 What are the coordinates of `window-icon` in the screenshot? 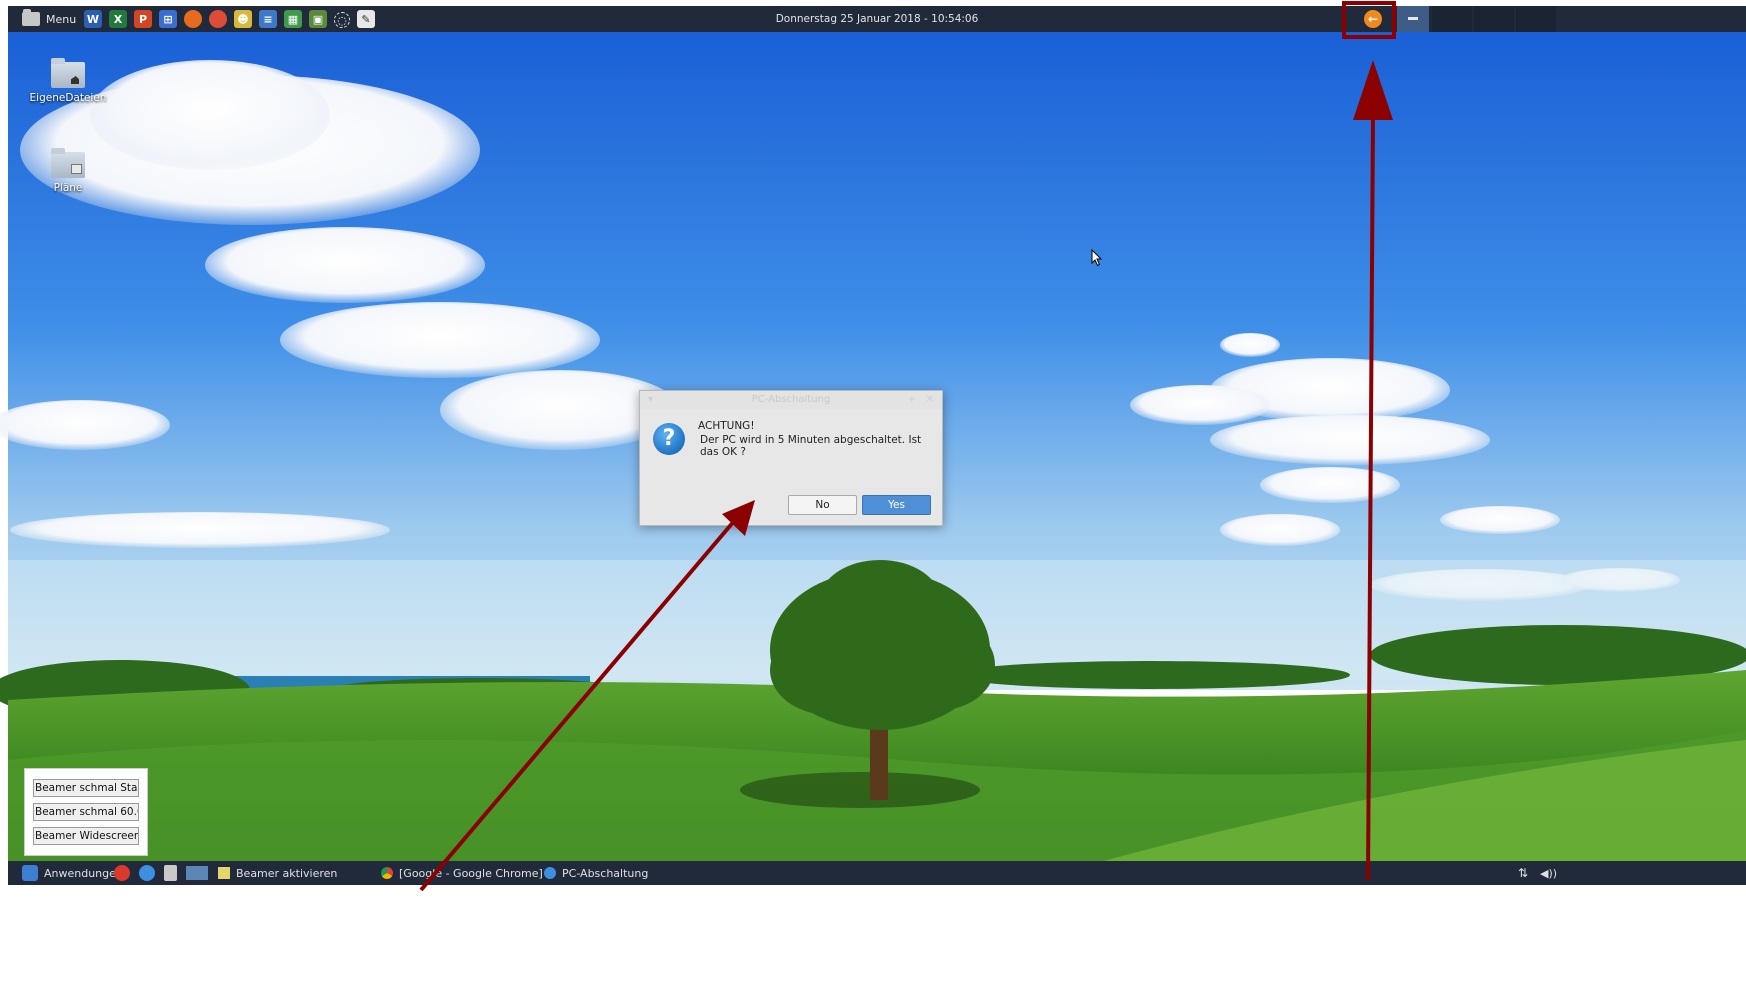 It's located at (1413, 18).